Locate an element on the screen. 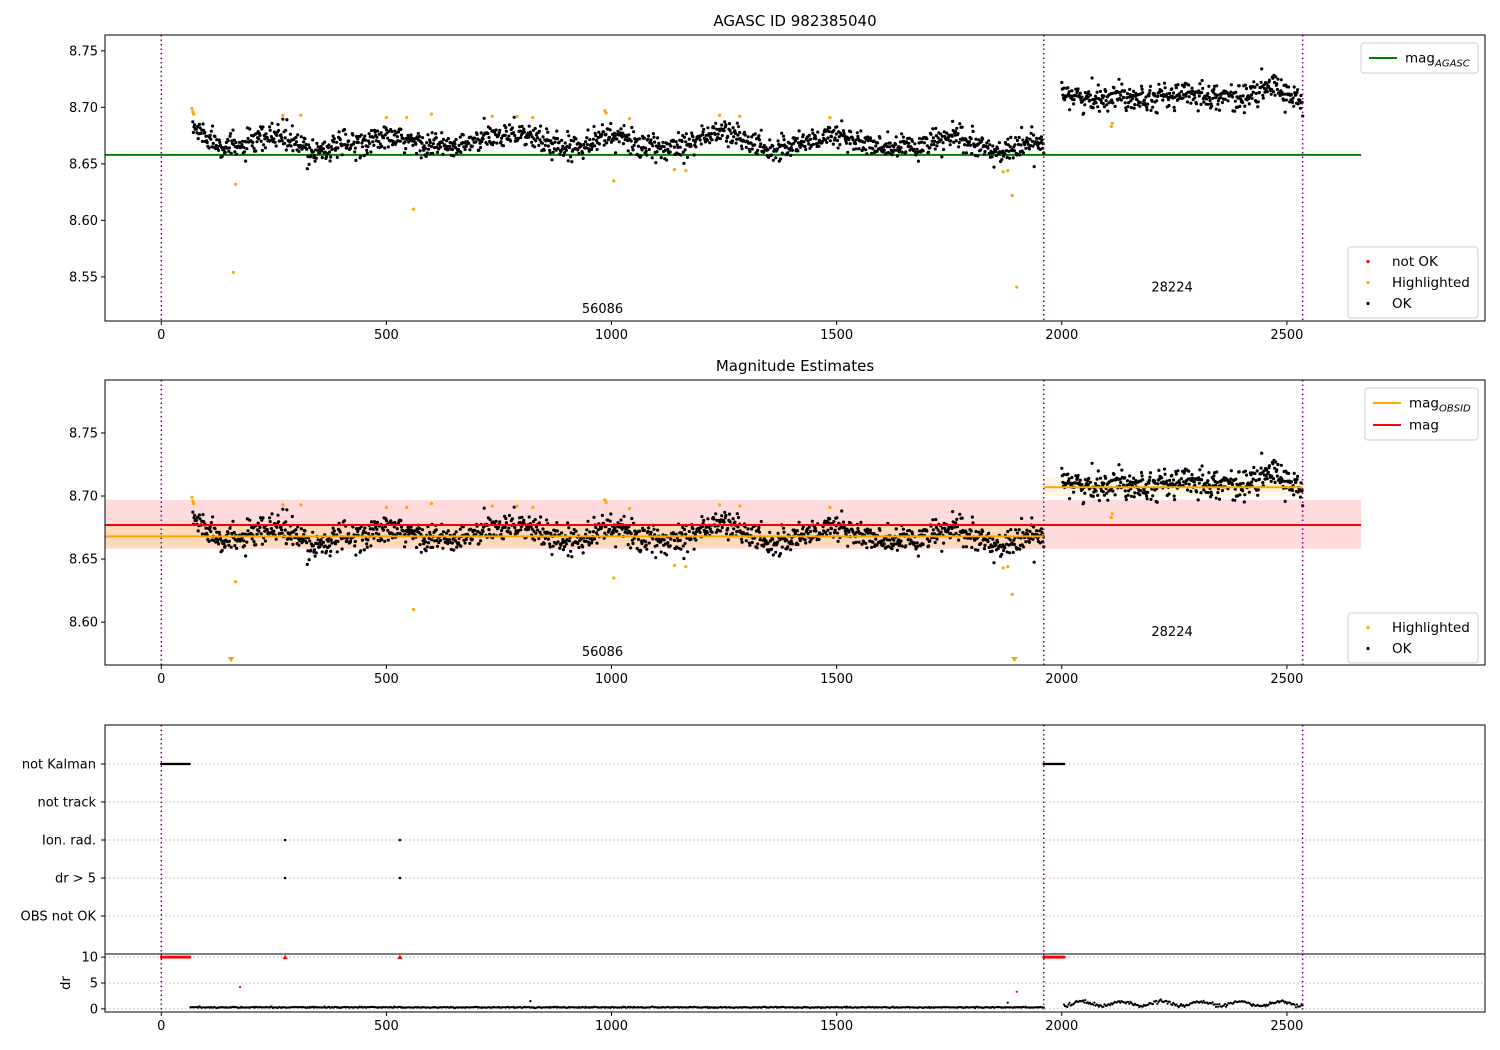 The width and height of the screenshot is (1500, 1050). legend-dot-swatch is located at coordinates (1368, 627).